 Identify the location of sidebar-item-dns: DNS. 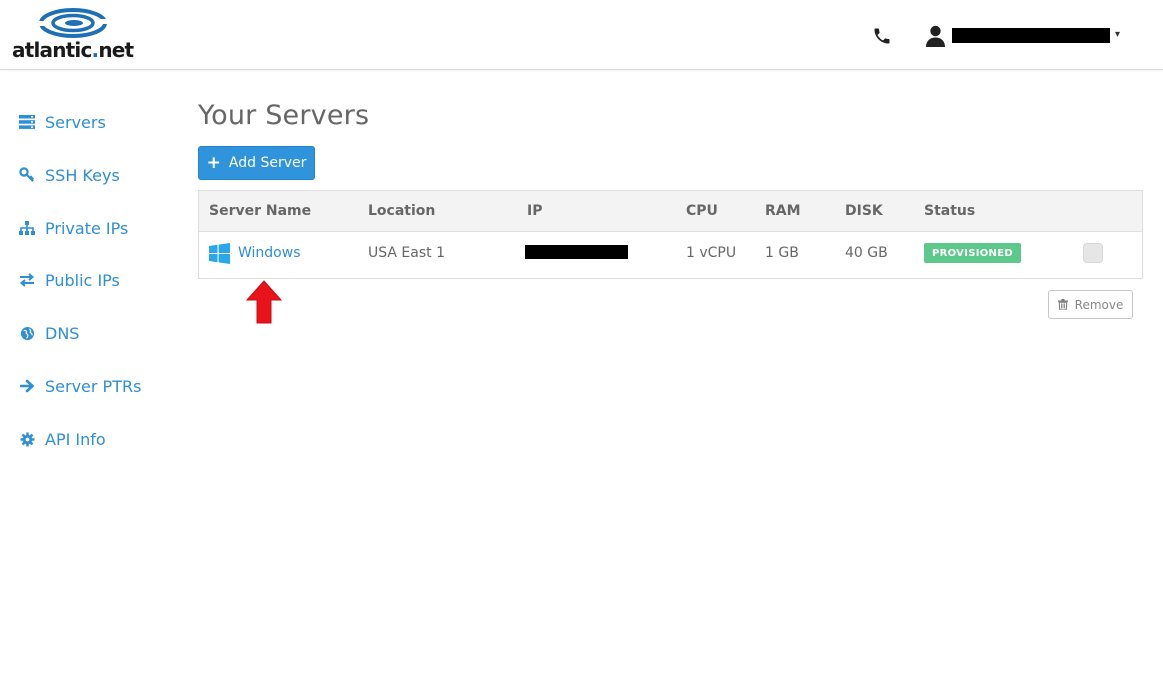
(48, 333).